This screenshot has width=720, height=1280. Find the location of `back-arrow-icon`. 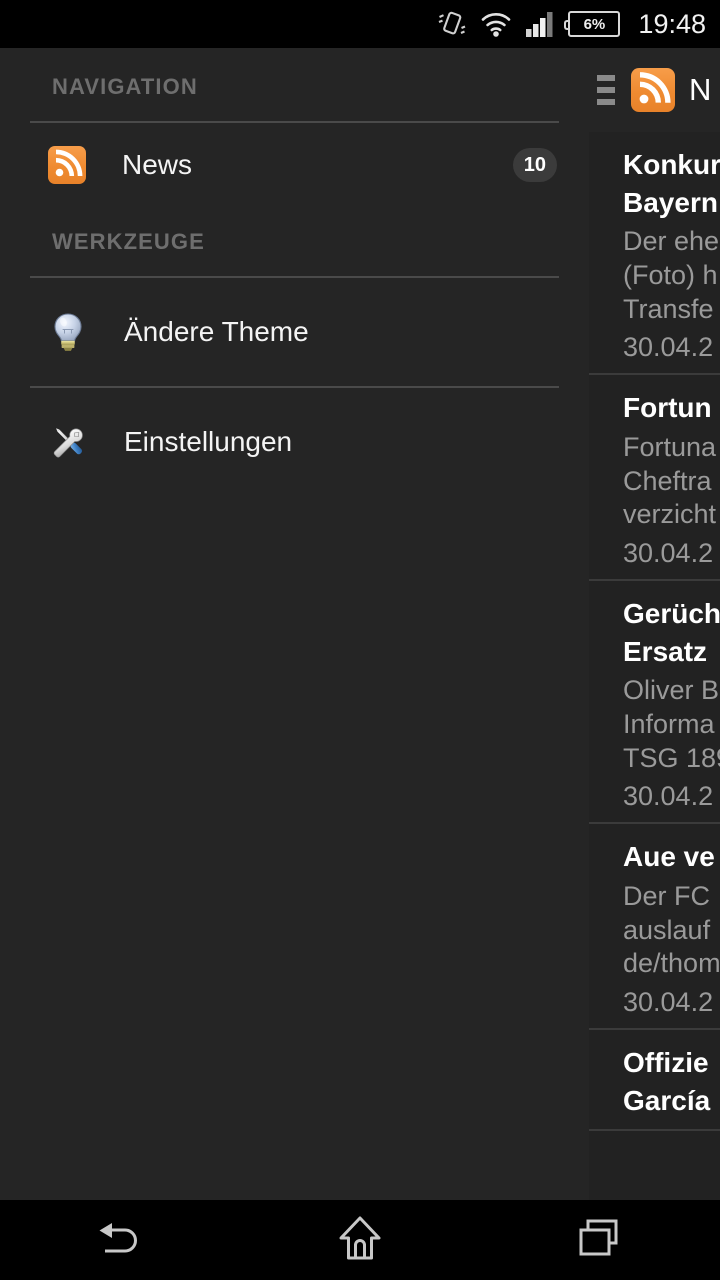

back-arrow-icon is located at coordinates (120, 1240).